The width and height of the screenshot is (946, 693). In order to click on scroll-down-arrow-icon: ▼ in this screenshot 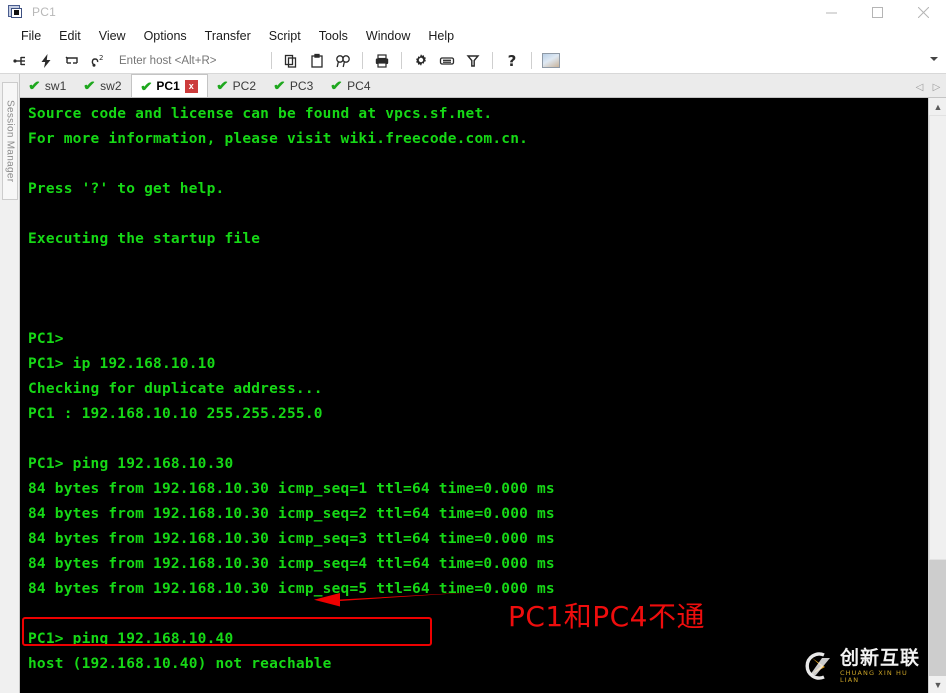, I will do `click(937, 684)`.